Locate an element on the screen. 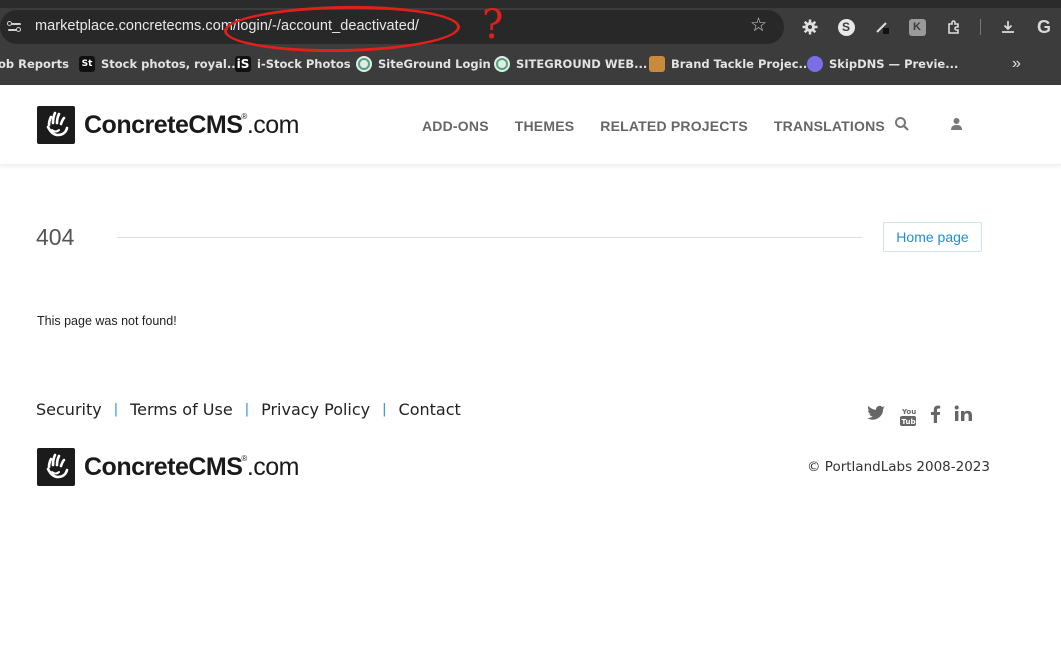  k-extension-icon: K is located at coordinates (917, 27).